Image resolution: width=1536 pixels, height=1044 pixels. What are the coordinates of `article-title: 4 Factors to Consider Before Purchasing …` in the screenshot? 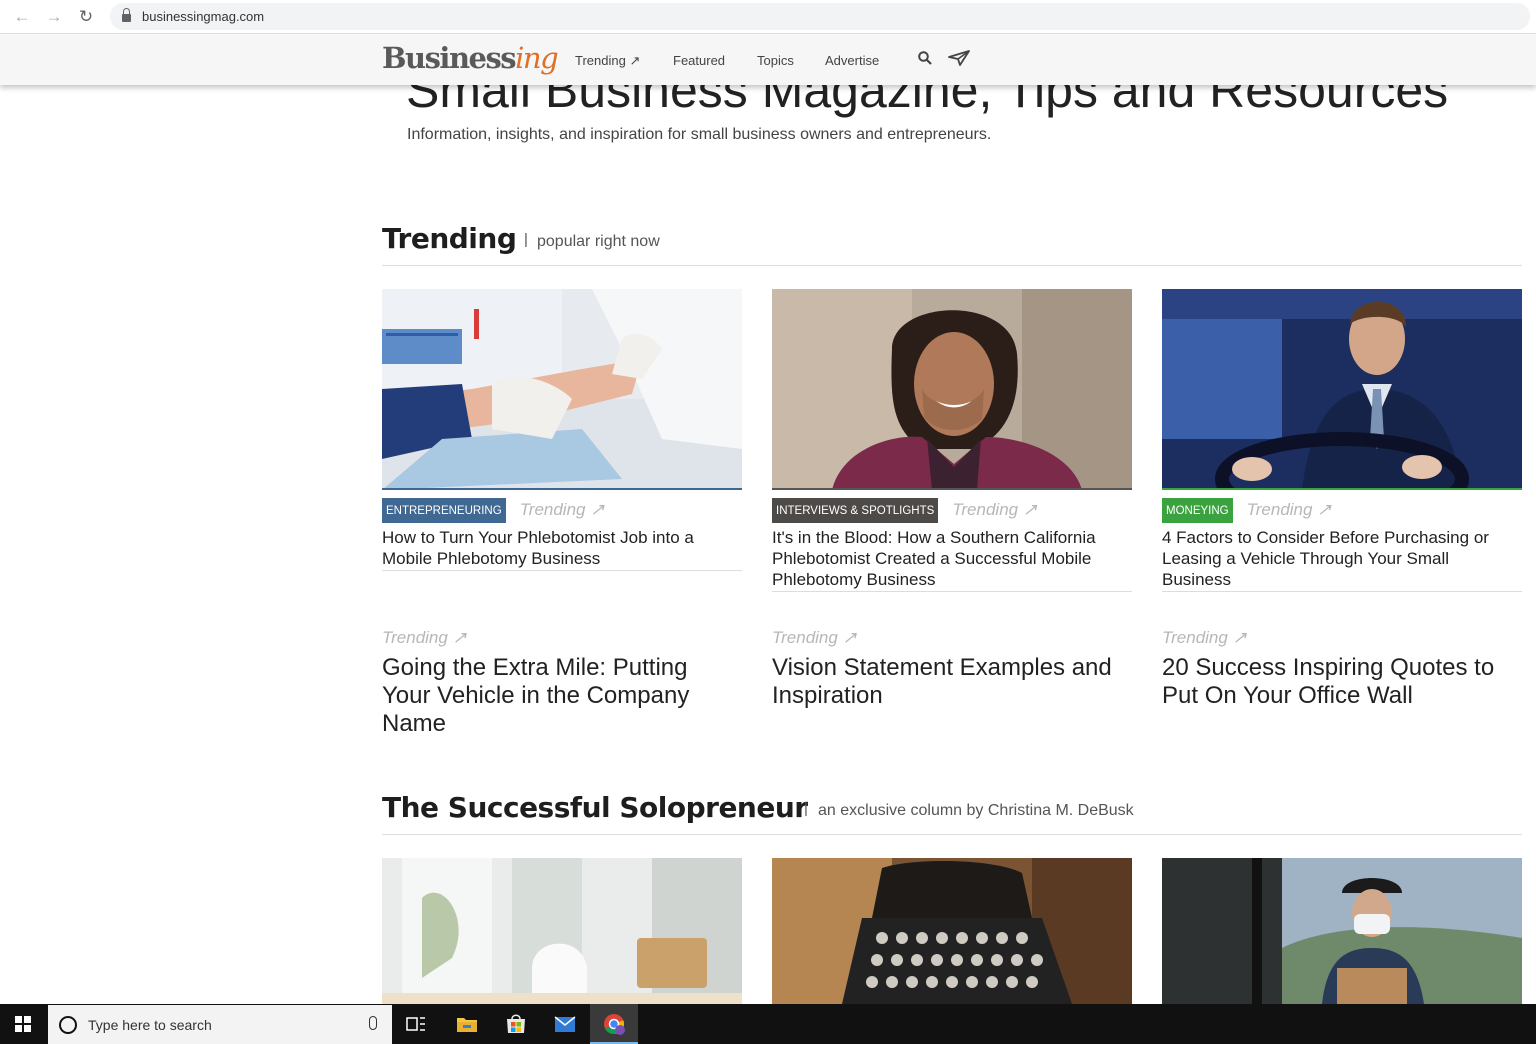 It's located at (1342, 559).